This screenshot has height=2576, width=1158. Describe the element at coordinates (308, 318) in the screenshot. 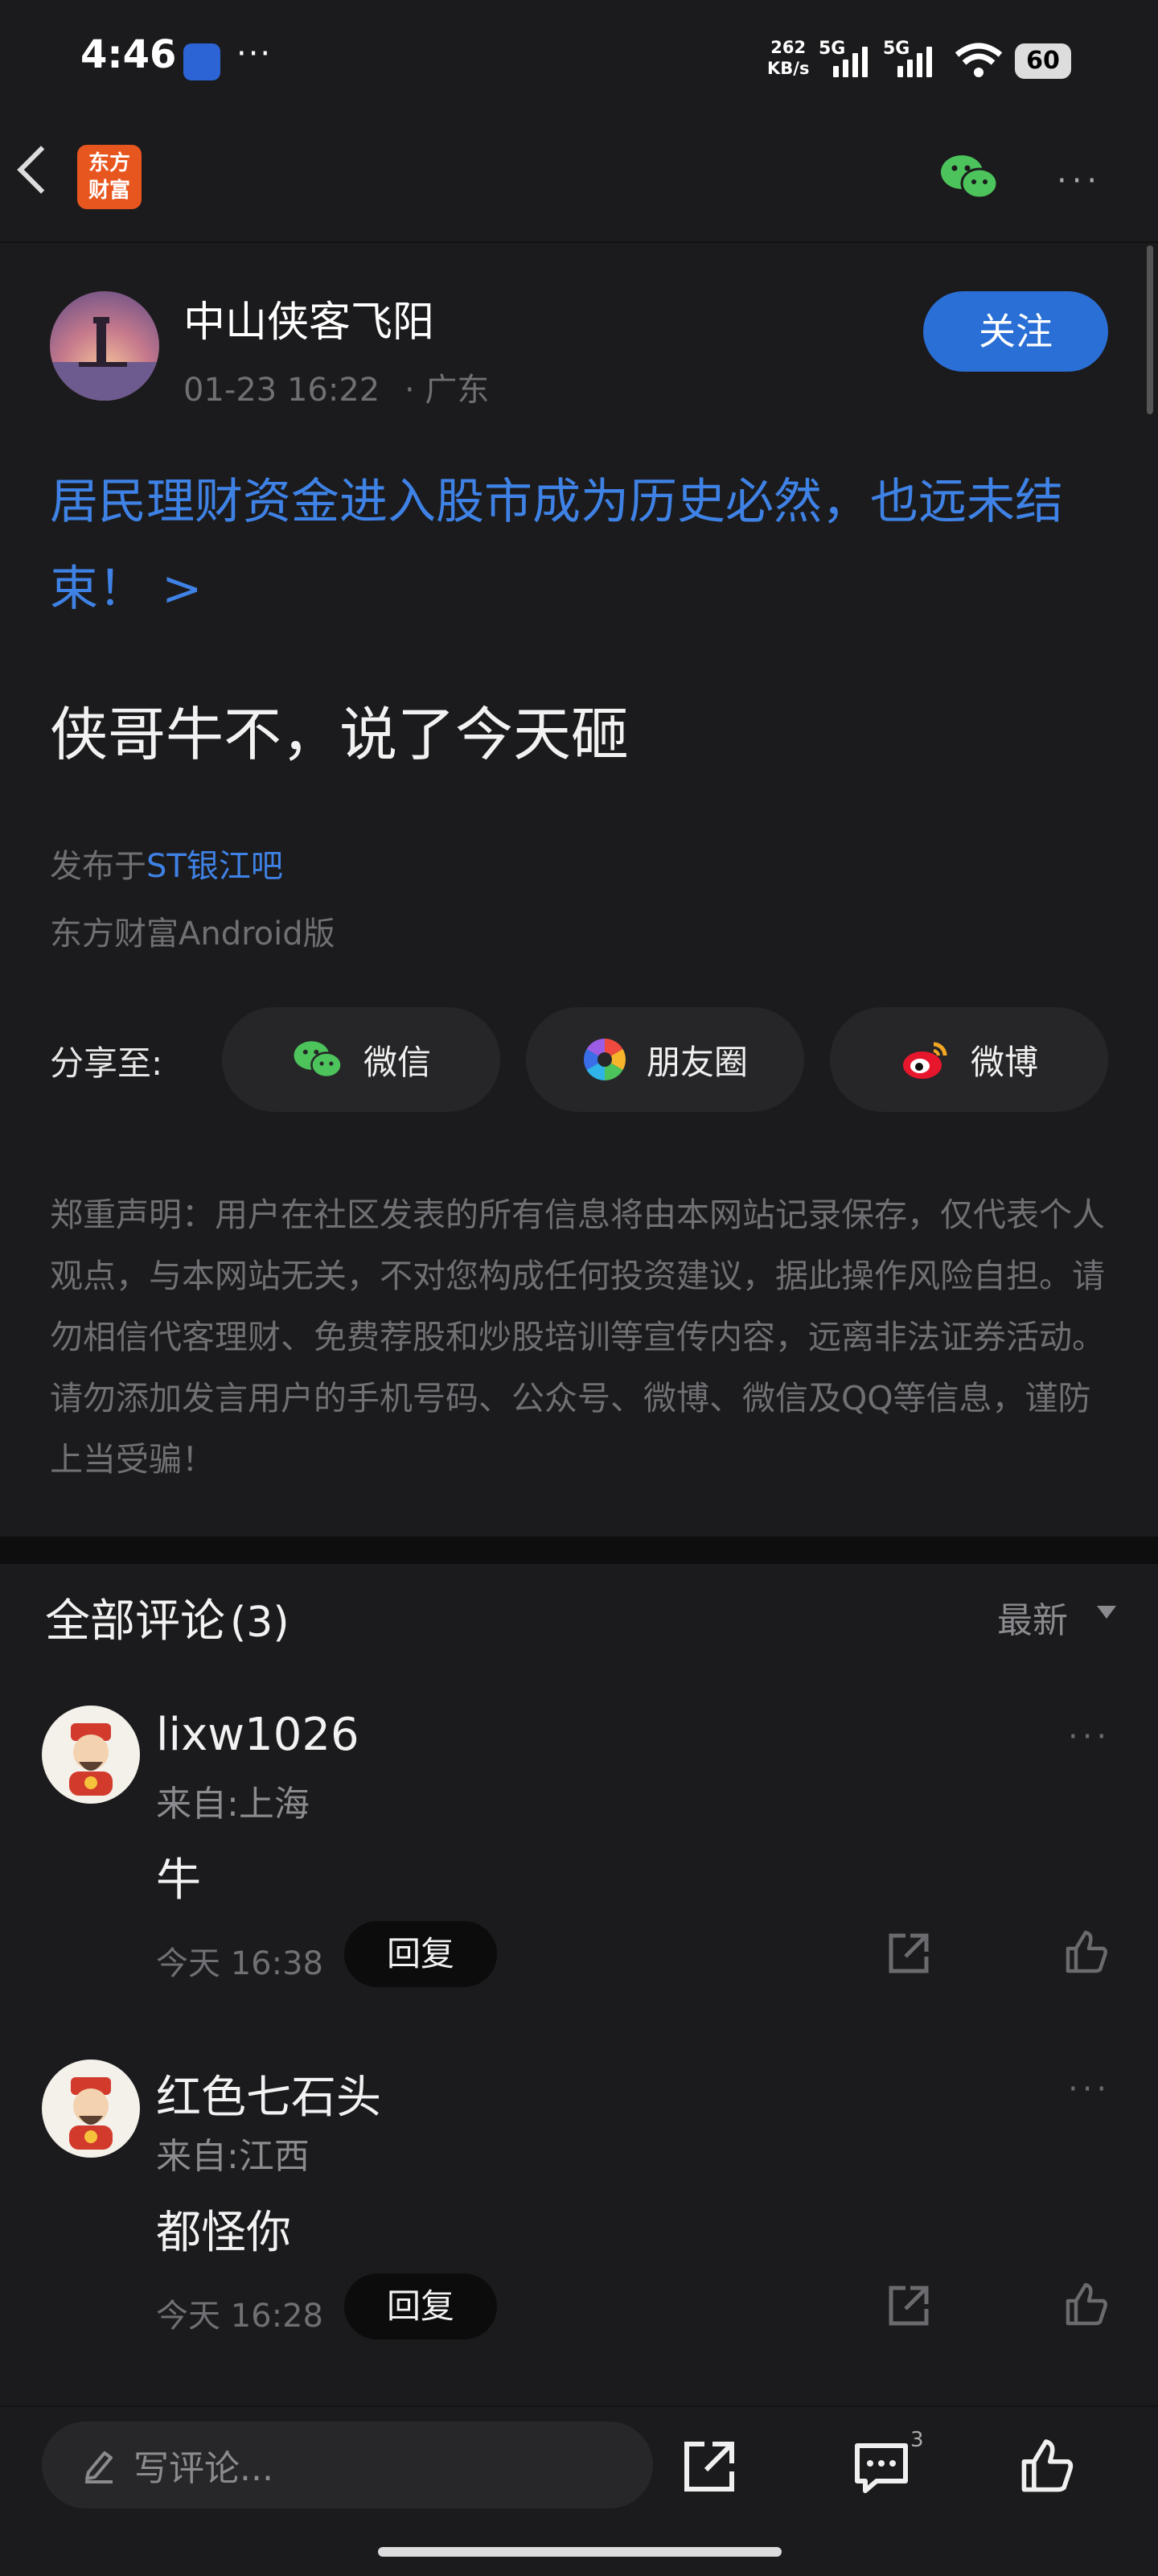

I see `author-name: 中山侠客飞阳` at that location.